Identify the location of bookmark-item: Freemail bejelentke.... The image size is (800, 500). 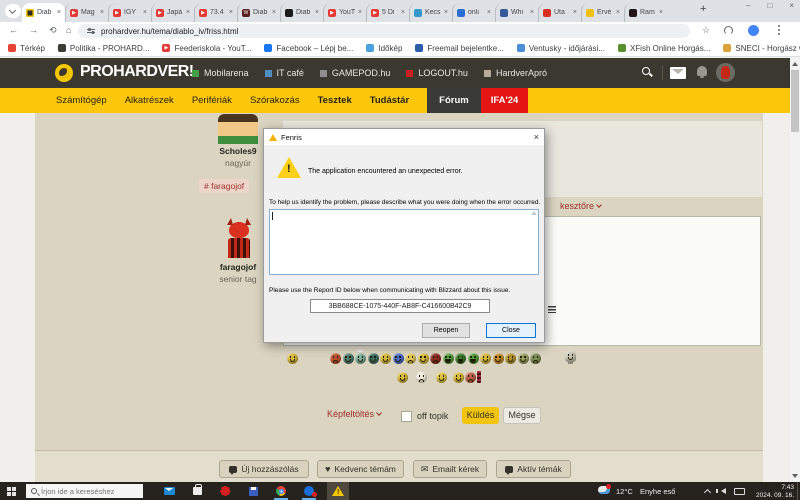
(459, 48).